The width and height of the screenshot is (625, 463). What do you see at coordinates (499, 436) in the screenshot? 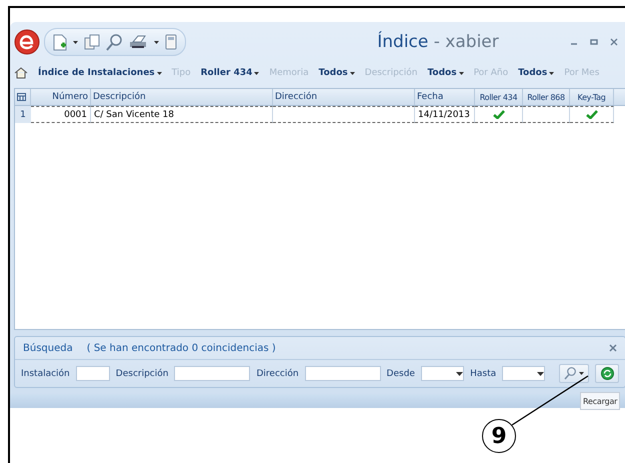
I see `callout-number: 9` at bounding box center [499, 436].